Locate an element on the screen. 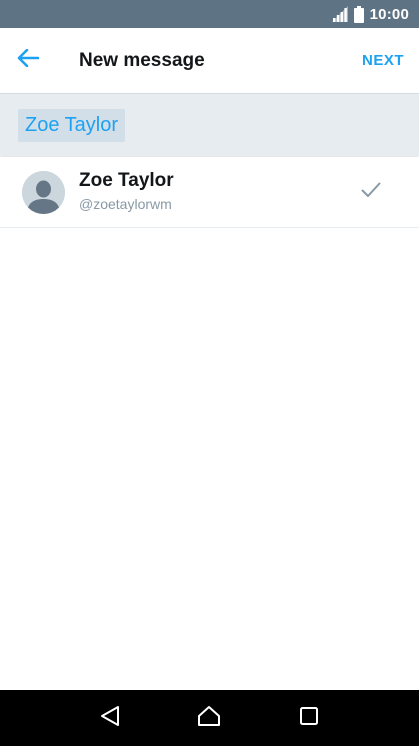  user-handle: @zoetaylorwm is located at coordinates (125, 204).